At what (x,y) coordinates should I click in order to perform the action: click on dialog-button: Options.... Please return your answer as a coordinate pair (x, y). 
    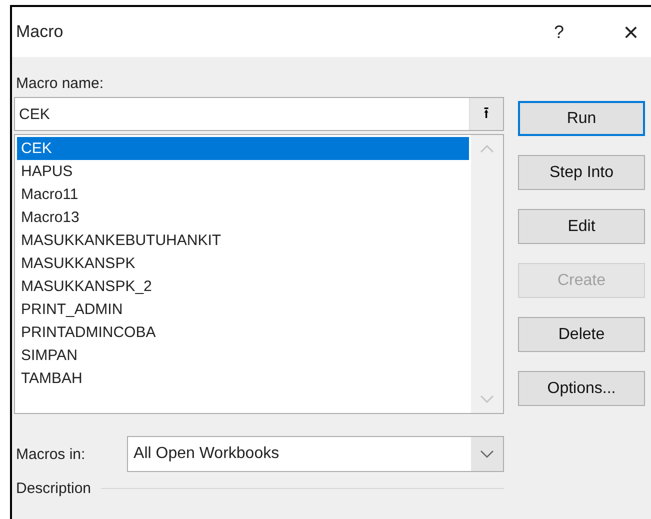
    Looking at the image, I should click on (581, 388).